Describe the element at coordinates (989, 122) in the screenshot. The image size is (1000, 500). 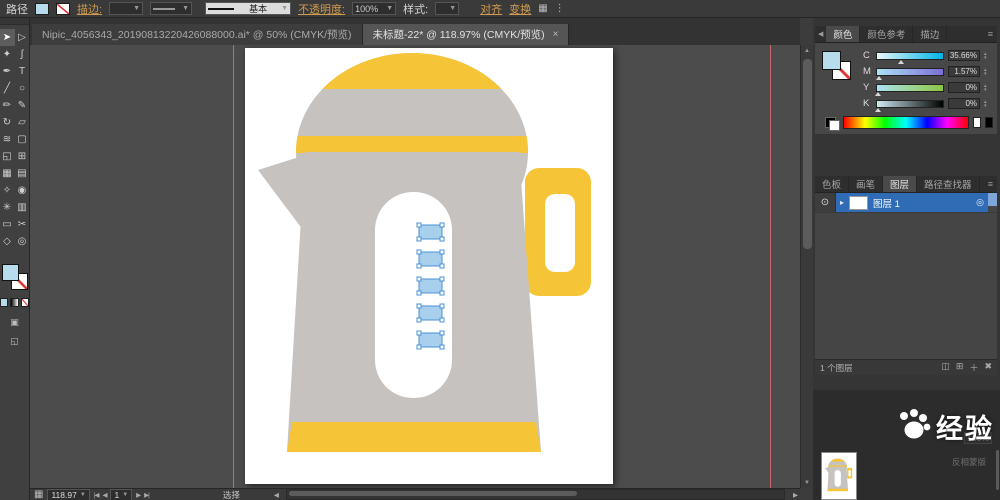
I see `black-swatch` at that location.